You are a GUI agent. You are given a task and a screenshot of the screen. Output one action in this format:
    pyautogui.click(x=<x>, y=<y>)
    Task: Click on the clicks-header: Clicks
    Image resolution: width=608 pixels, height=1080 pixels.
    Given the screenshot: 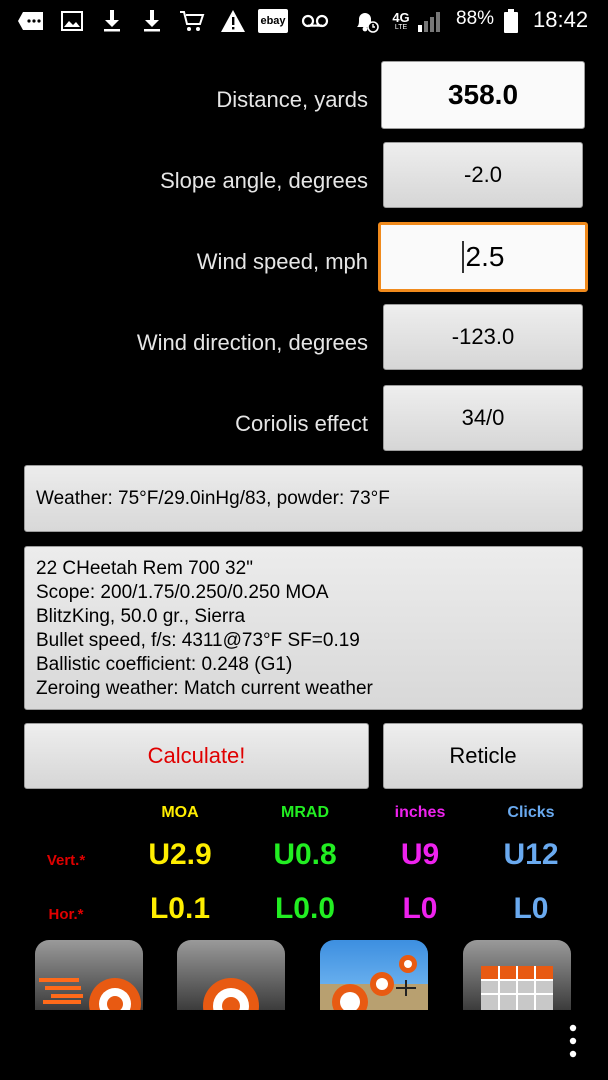 What is the action you would take?
    pyautogui.click(x=531, y=812)
    